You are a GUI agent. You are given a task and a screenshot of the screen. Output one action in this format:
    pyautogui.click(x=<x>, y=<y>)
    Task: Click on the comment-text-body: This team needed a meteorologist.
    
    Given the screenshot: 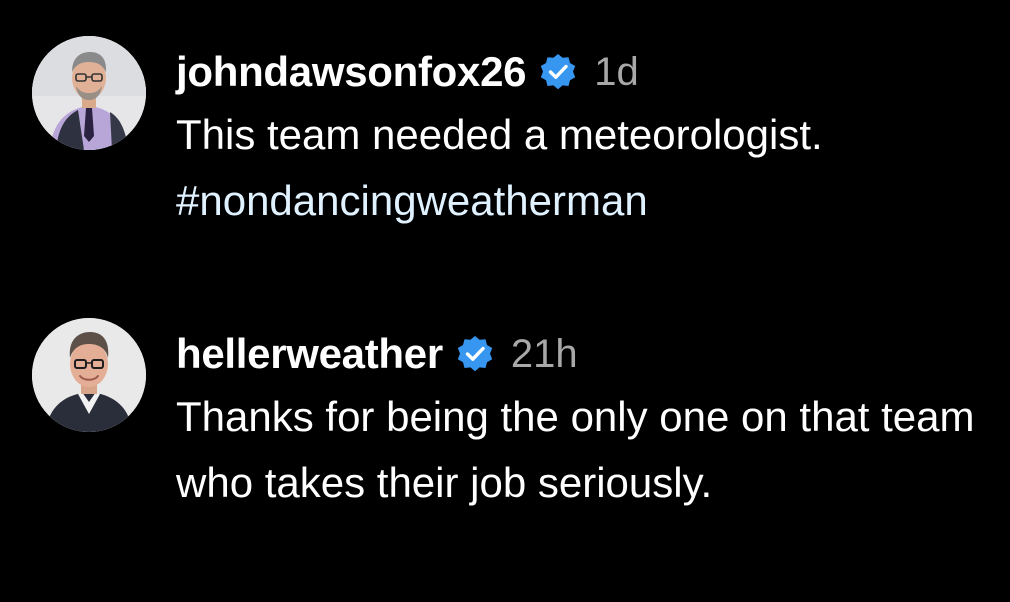 What is the action you would take?
    pyautogui.click(x=499, y=134)
    